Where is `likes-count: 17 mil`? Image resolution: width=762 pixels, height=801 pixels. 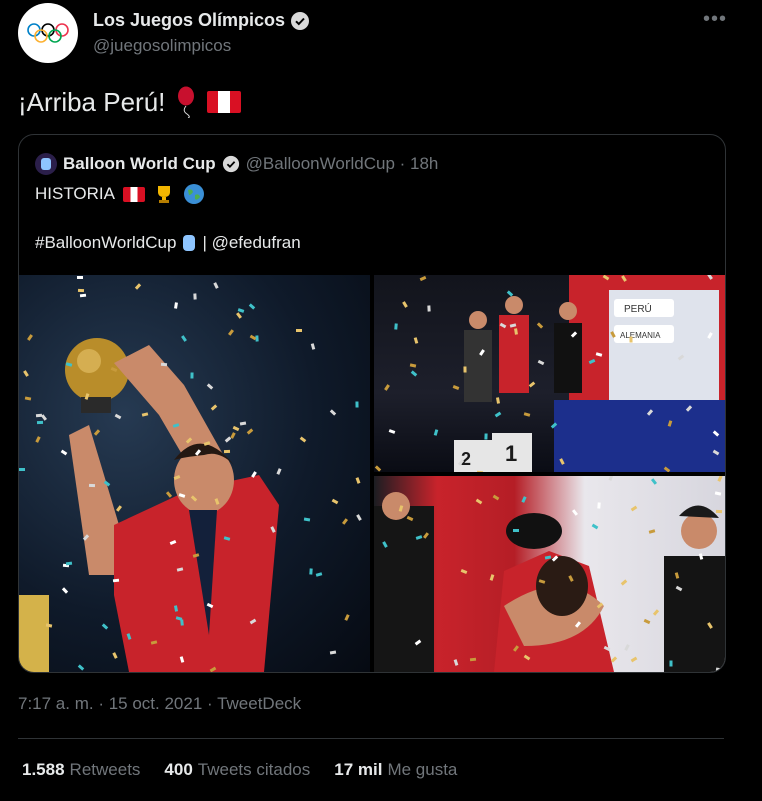 likes-count: 17 mil is located at coordinates (358, 769).